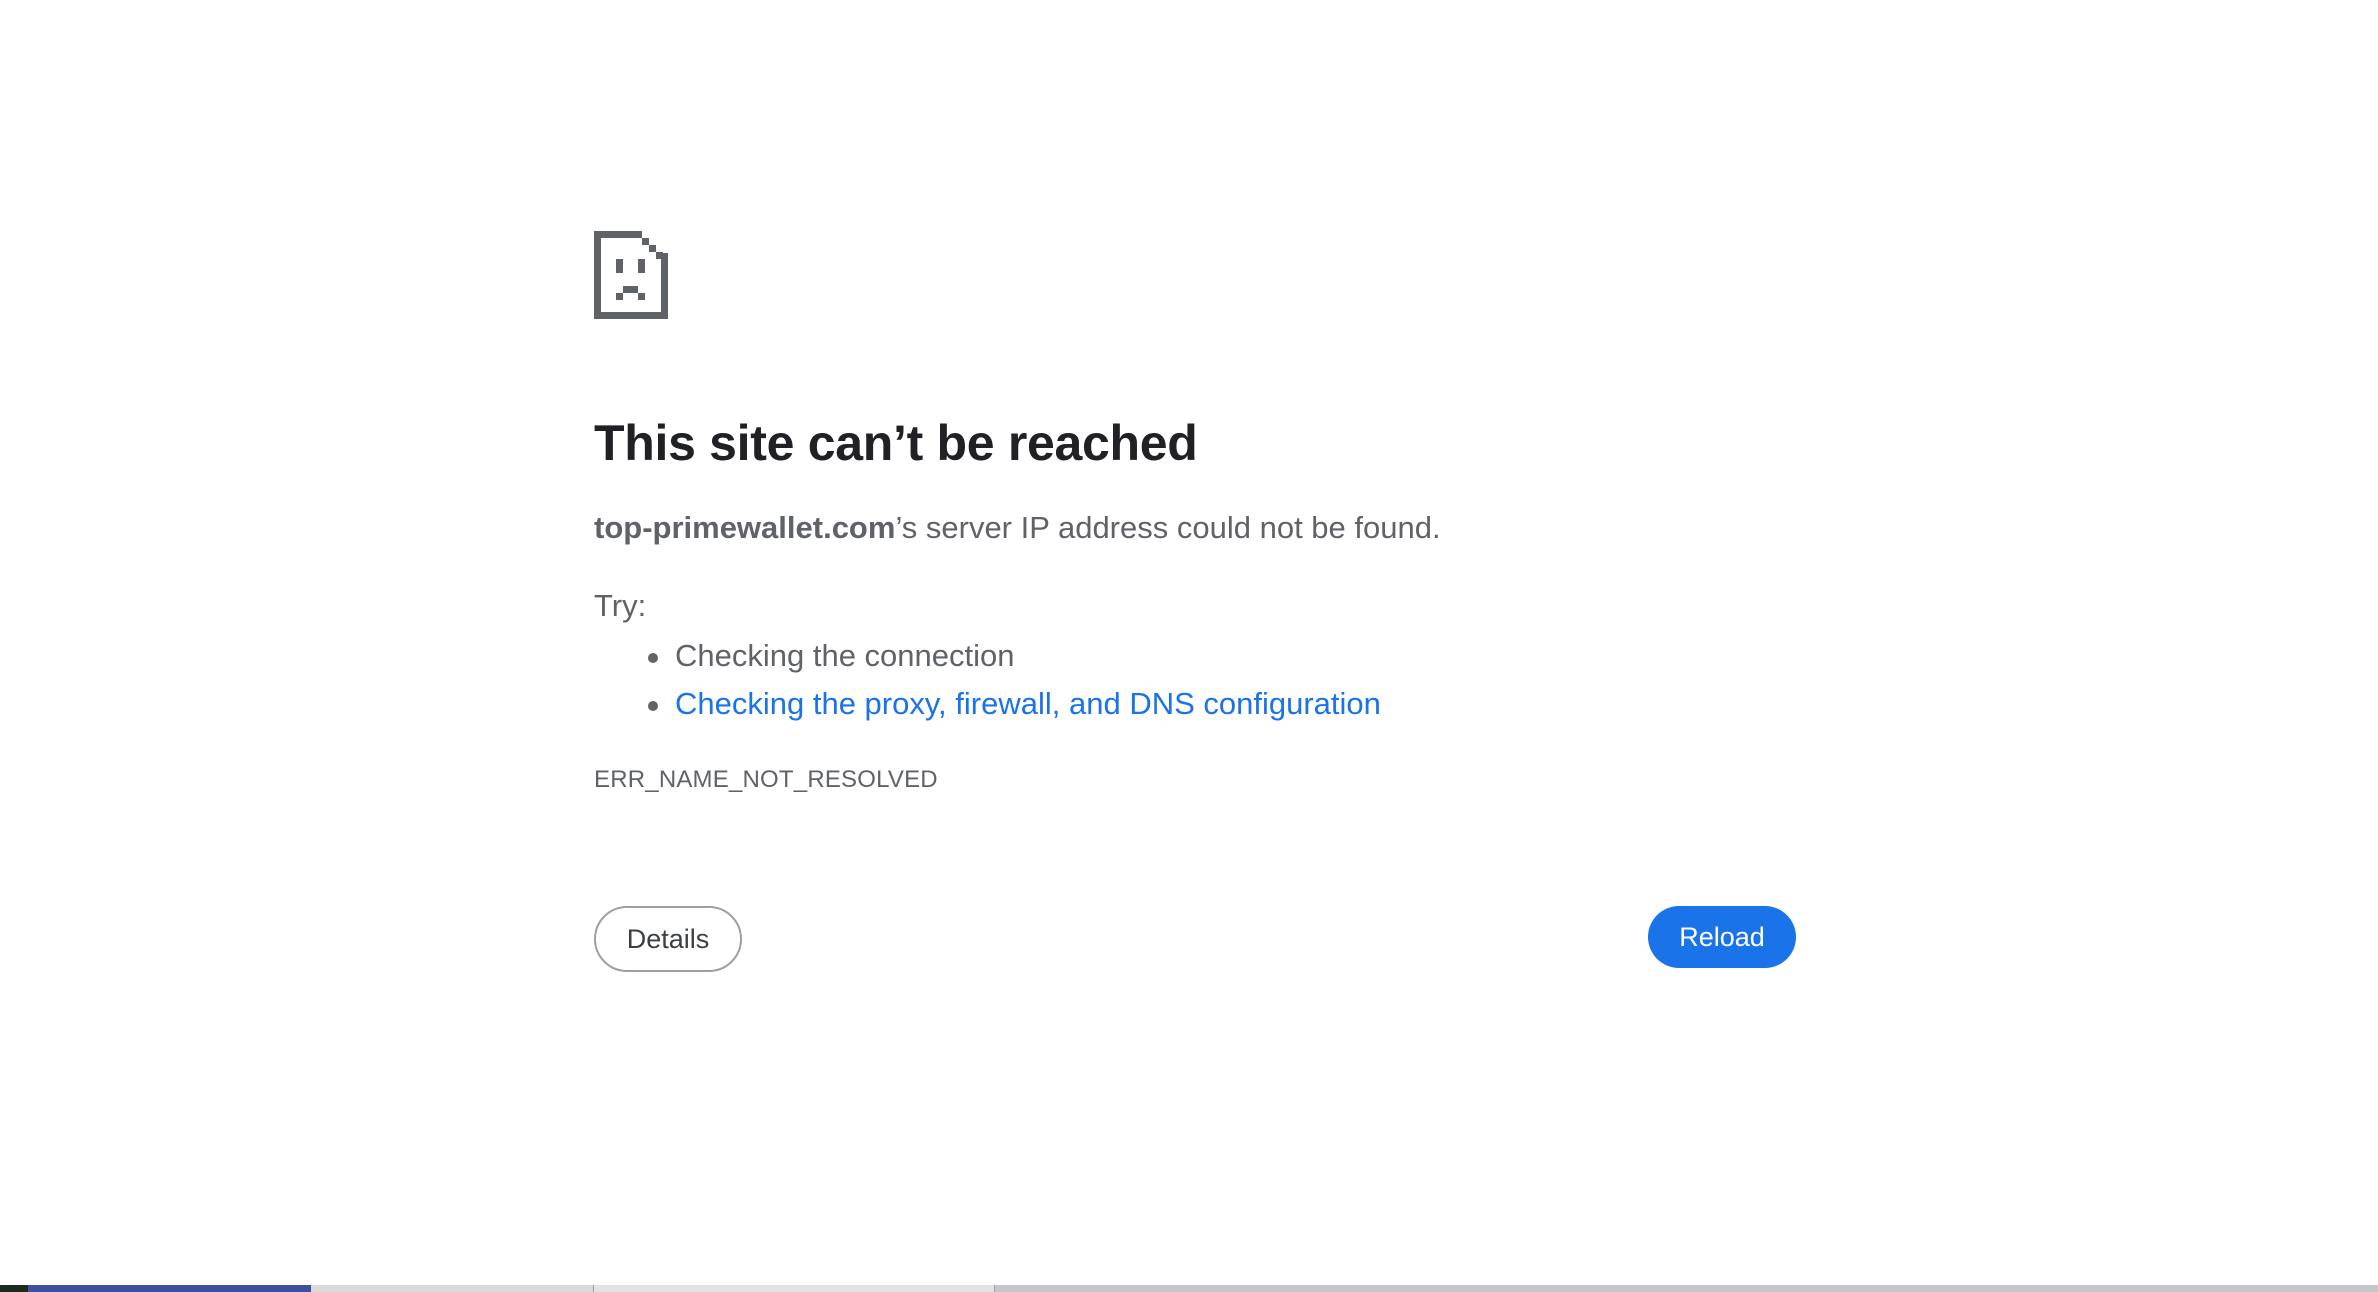  What do you see at coordinates (1168, 527) in the screenshot?
I see `error-message: ’s server IP address could not be found.` at bounding box center [1168, 527].